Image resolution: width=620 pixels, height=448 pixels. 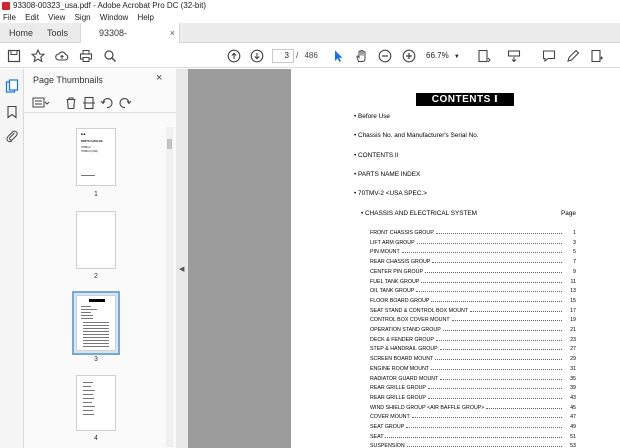 What do you see at coordinates (361, 56) in the screenshot?
I see `hand-icon` at bounding box center [361, 56].